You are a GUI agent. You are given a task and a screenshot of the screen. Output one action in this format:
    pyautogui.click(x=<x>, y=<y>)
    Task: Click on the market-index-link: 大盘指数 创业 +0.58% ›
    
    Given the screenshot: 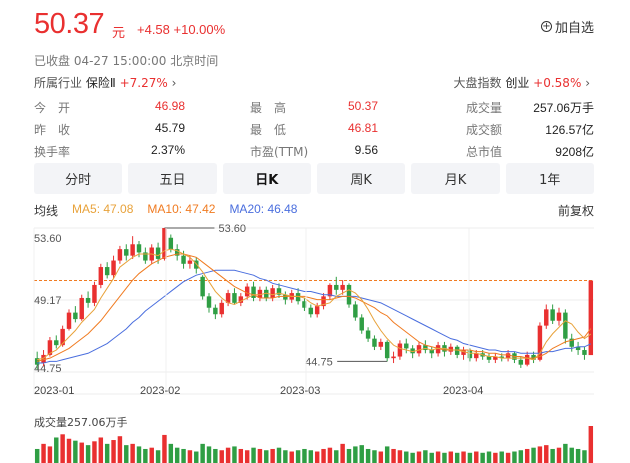 What is the action you would take?
    pyautogui.click(x=521, y=82)
    